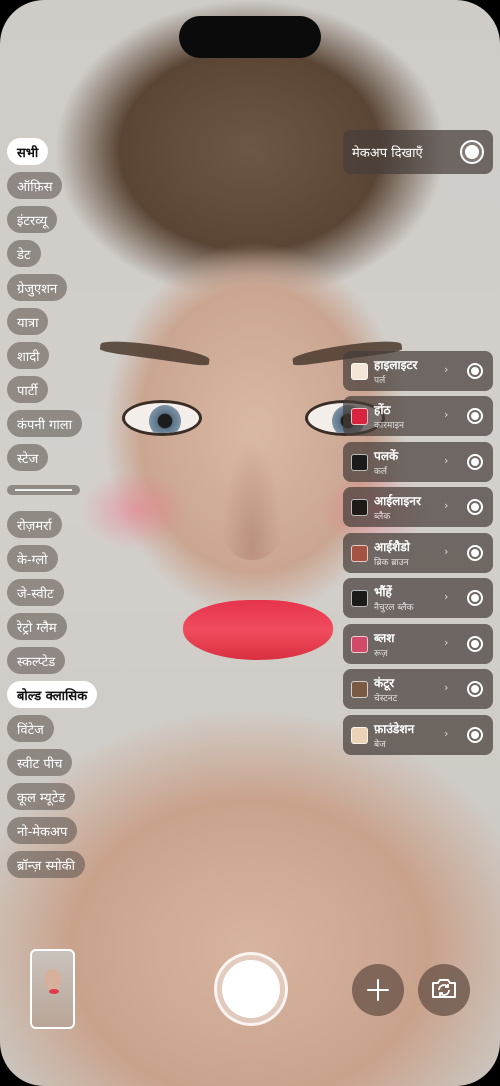 Image resolution: width=500 pixels, height=1086 pixels. Describe the element at coordinates (418, 689) in the screenshot. I see `product-row-contour: कंटूर चेस्टनट ›` at that location.